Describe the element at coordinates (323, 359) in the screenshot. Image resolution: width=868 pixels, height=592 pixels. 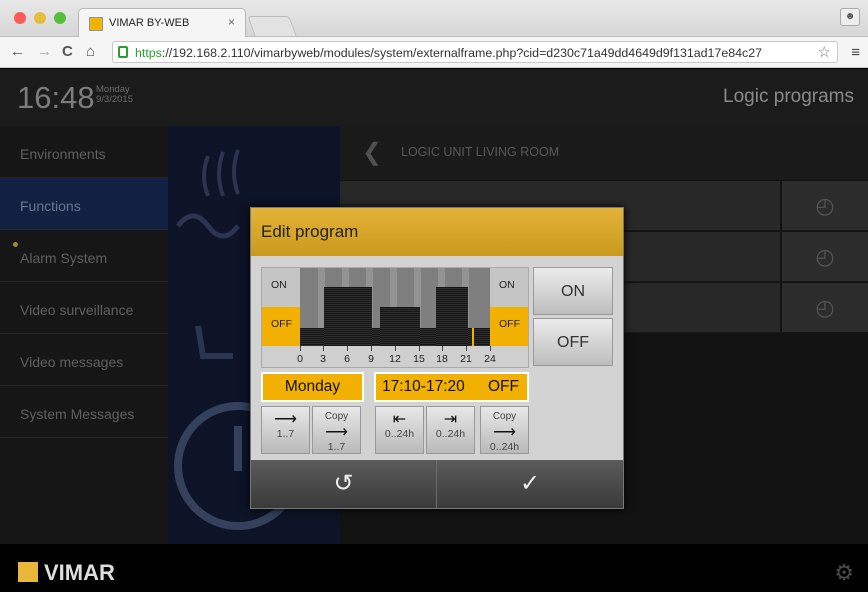
I see `hour-tick: 3` at that location.